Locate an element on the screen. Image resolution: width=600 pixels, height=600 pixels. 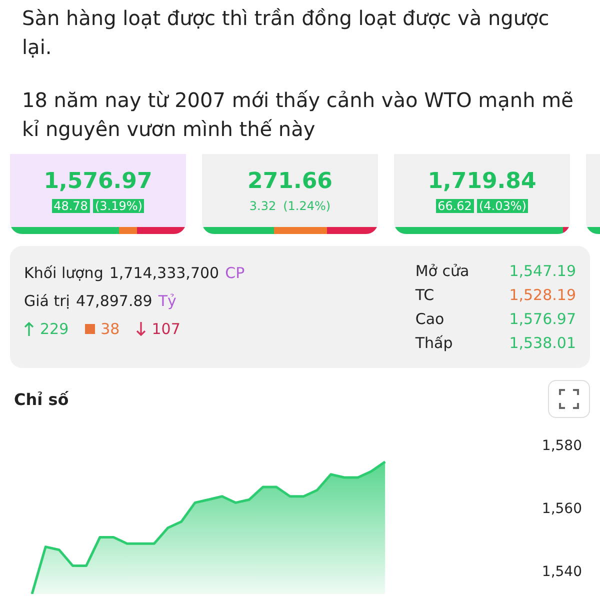
turnover-value: 47,897.89 is located at coordinates (114, 301).